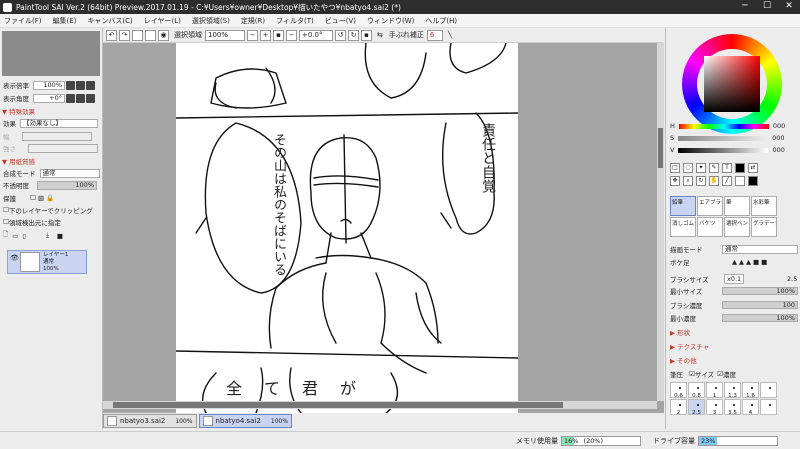  Describe the element at coordinates (450, 35) in the screenshot. I see `line-tool-icon: ╲` at that location.